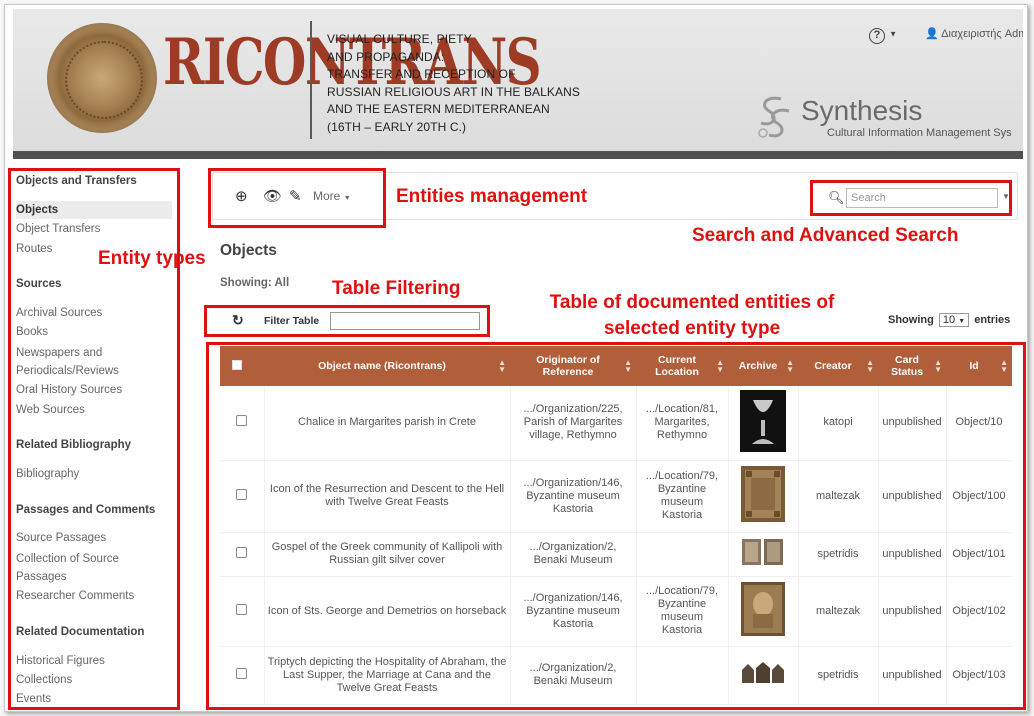 The image size is (1034, 716). I want to click on annotation-label-entity-types: Entity types, so click(152, 258).